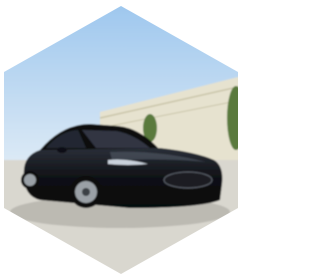 Image resolution: width=320 pixels, height=280 pixels. I want to click on car-mirror, so click(62, 150).